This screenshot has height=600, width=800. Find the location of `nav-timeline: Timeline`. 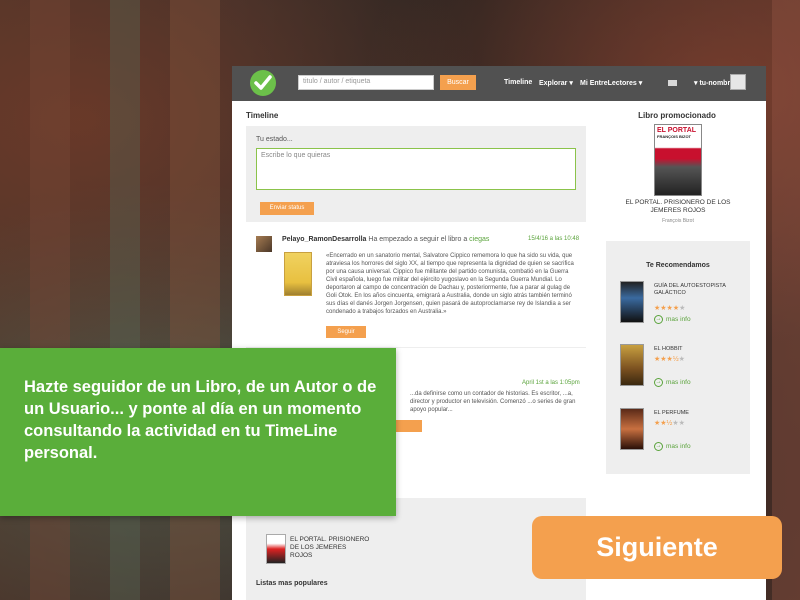

nav-timeline: Timeline is located at coordinates (518, 82).